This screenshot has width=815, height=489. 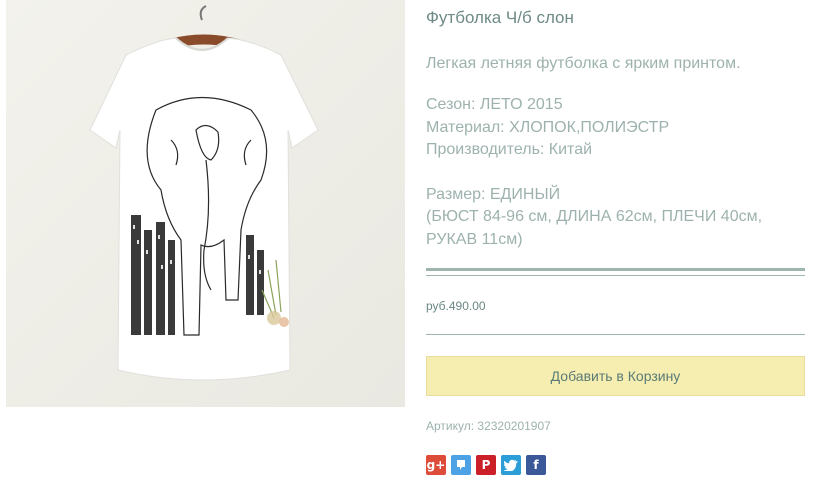 I want to click on product-sku: Артикул: 32320201907, so click(x=488, y=426).